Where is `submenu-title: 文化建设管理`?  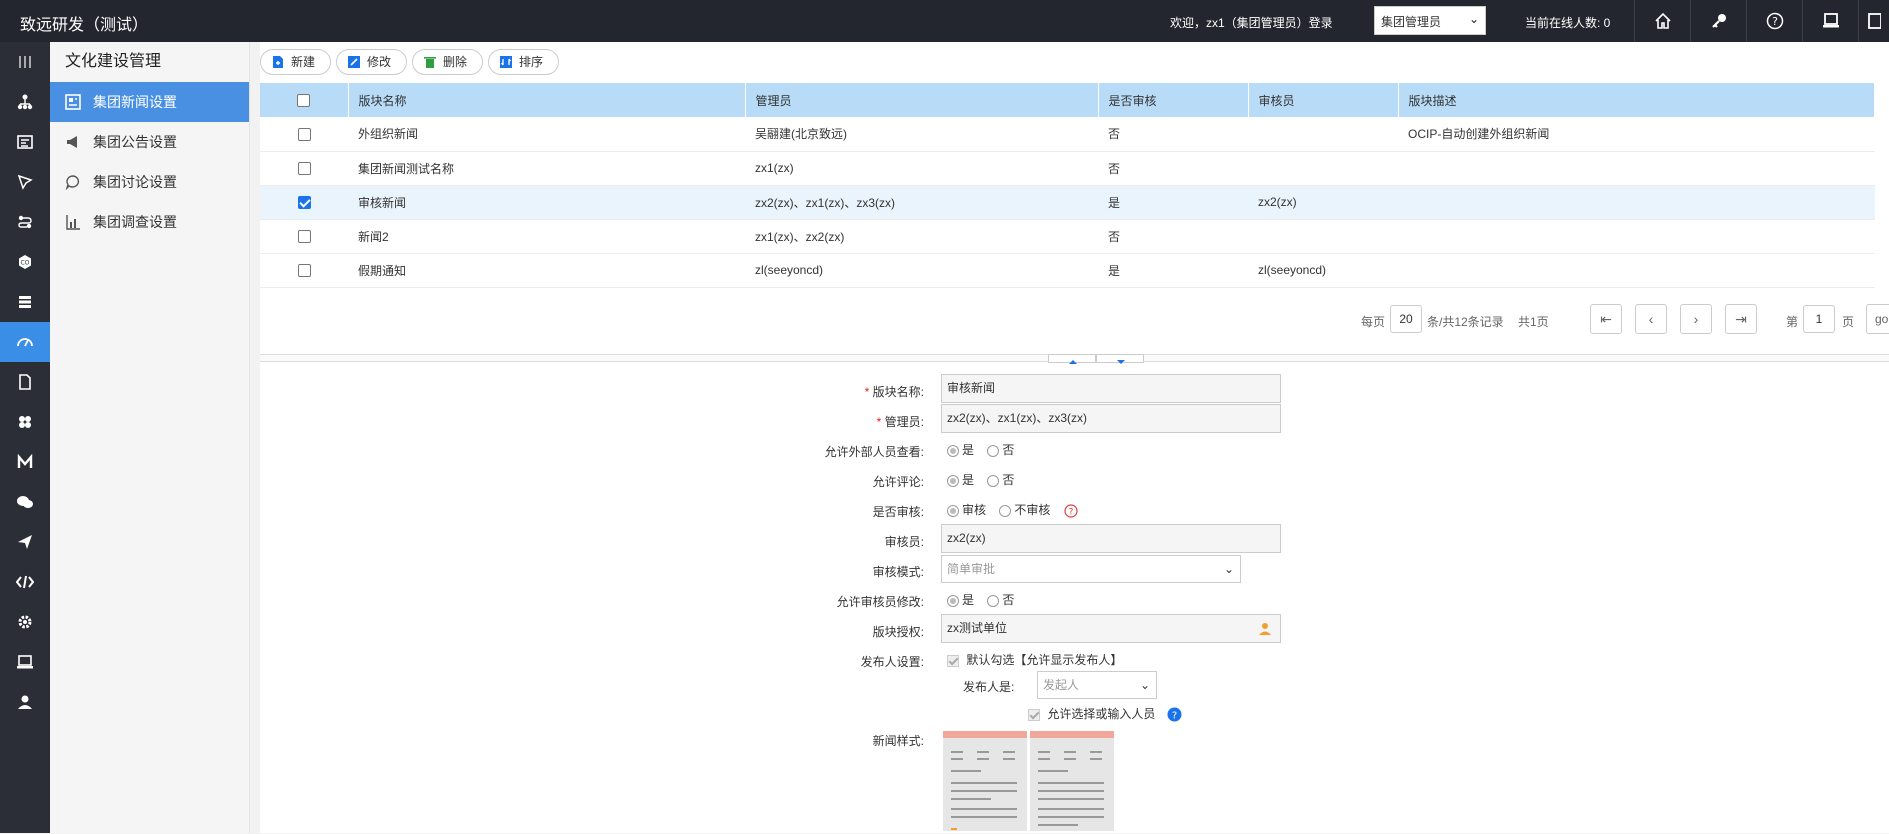 submenu-title: 文化建设管理 is located at coordinates (113, 61).